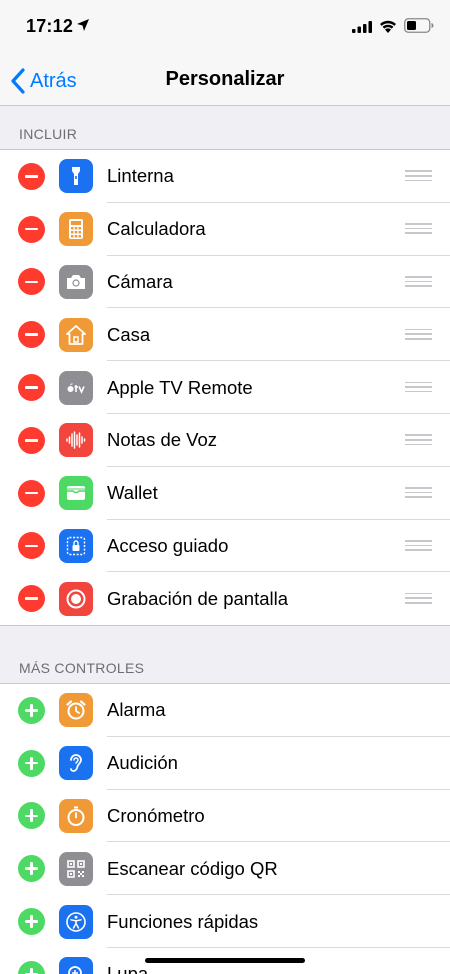 The image size is (450, 974). I want to click on control-label: Notas de Voz, so click(162, 440).